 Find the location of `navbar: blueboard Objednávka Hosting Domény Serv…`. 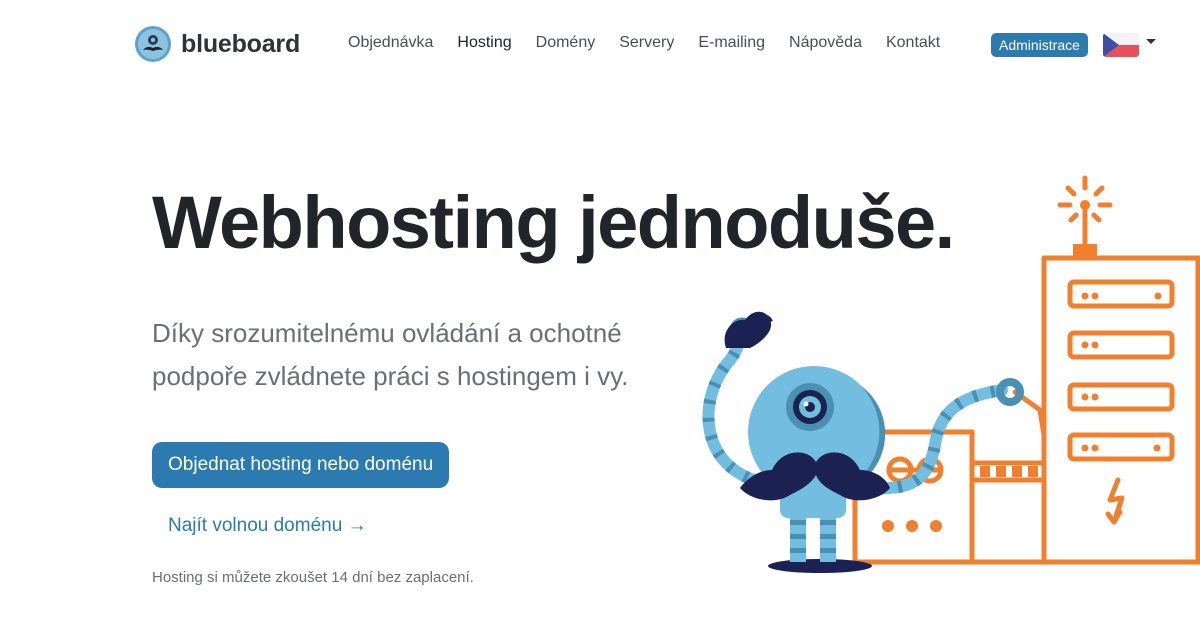

navbar: blueboard Objednávka Hosting Domény Serv… is located at coordinates (600, 44).